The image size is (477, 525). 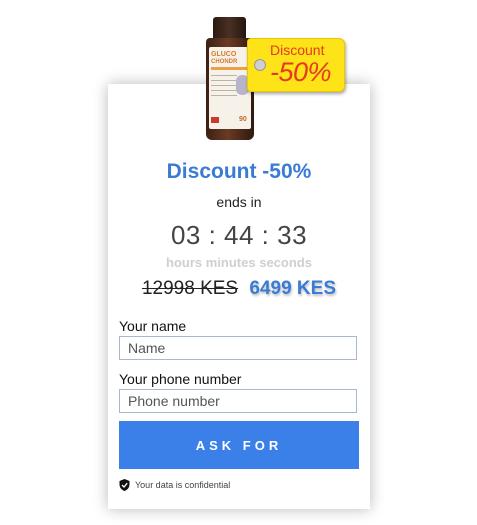 What do you see at coordinates (239, 235) in the screenshot?
I see `countdown-timer: 03 : 44 : 33` at bounding box center [239, 235].